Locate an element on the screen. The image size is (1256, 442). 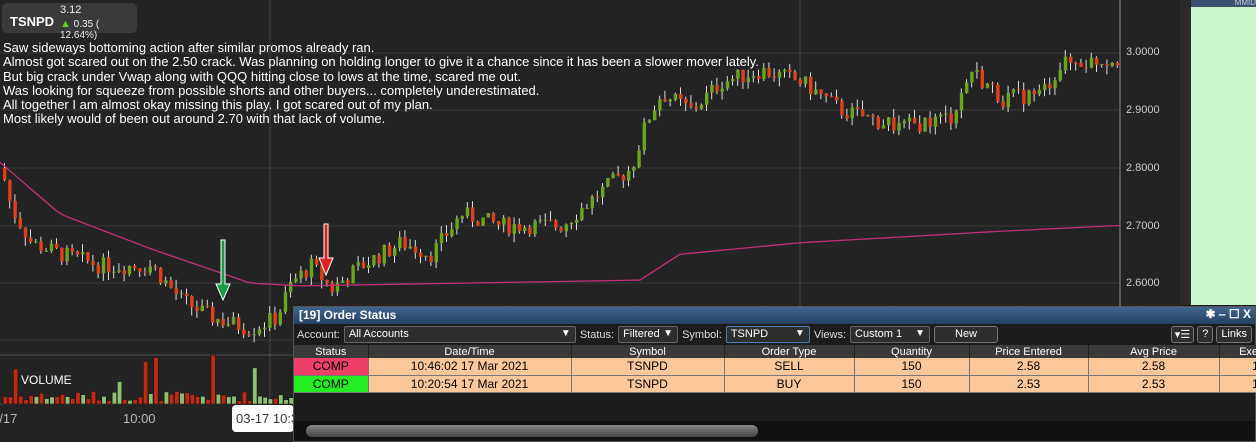
column-menu-button: ▾☰ is located at coordinates (1182, 334).